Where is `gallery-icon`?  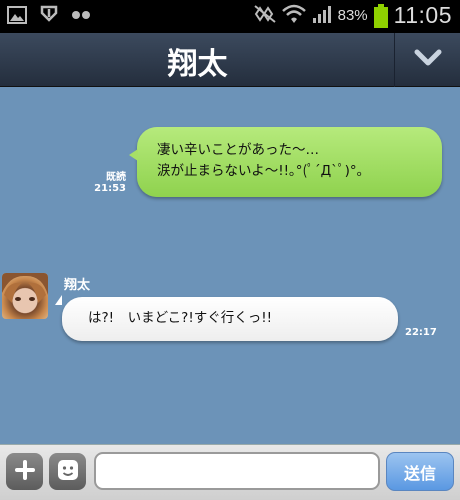
gallery-icon is located at coordinates (17, 15).